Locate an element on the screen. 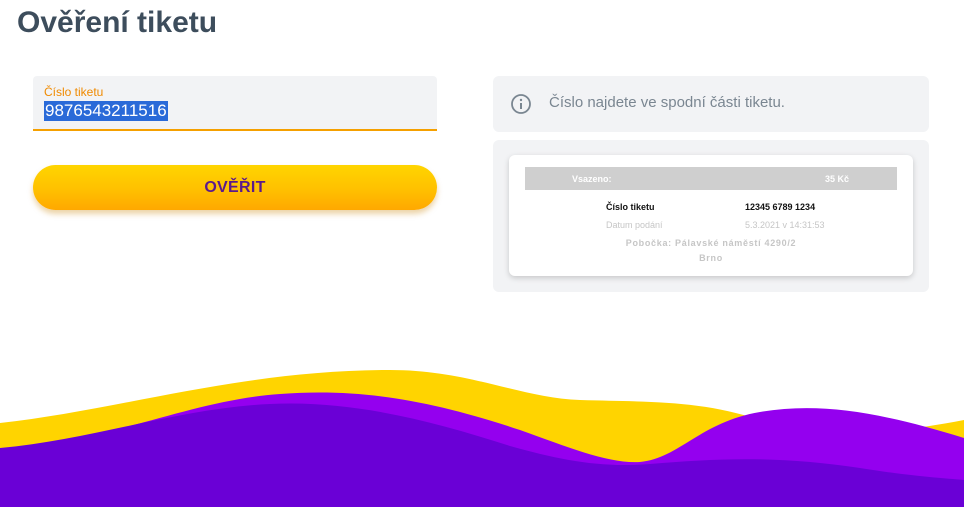 This screenshot has width=964, height=507. info-text: Číslo najdete ve spodní části tiketu. is located at coordinates (667, 102).